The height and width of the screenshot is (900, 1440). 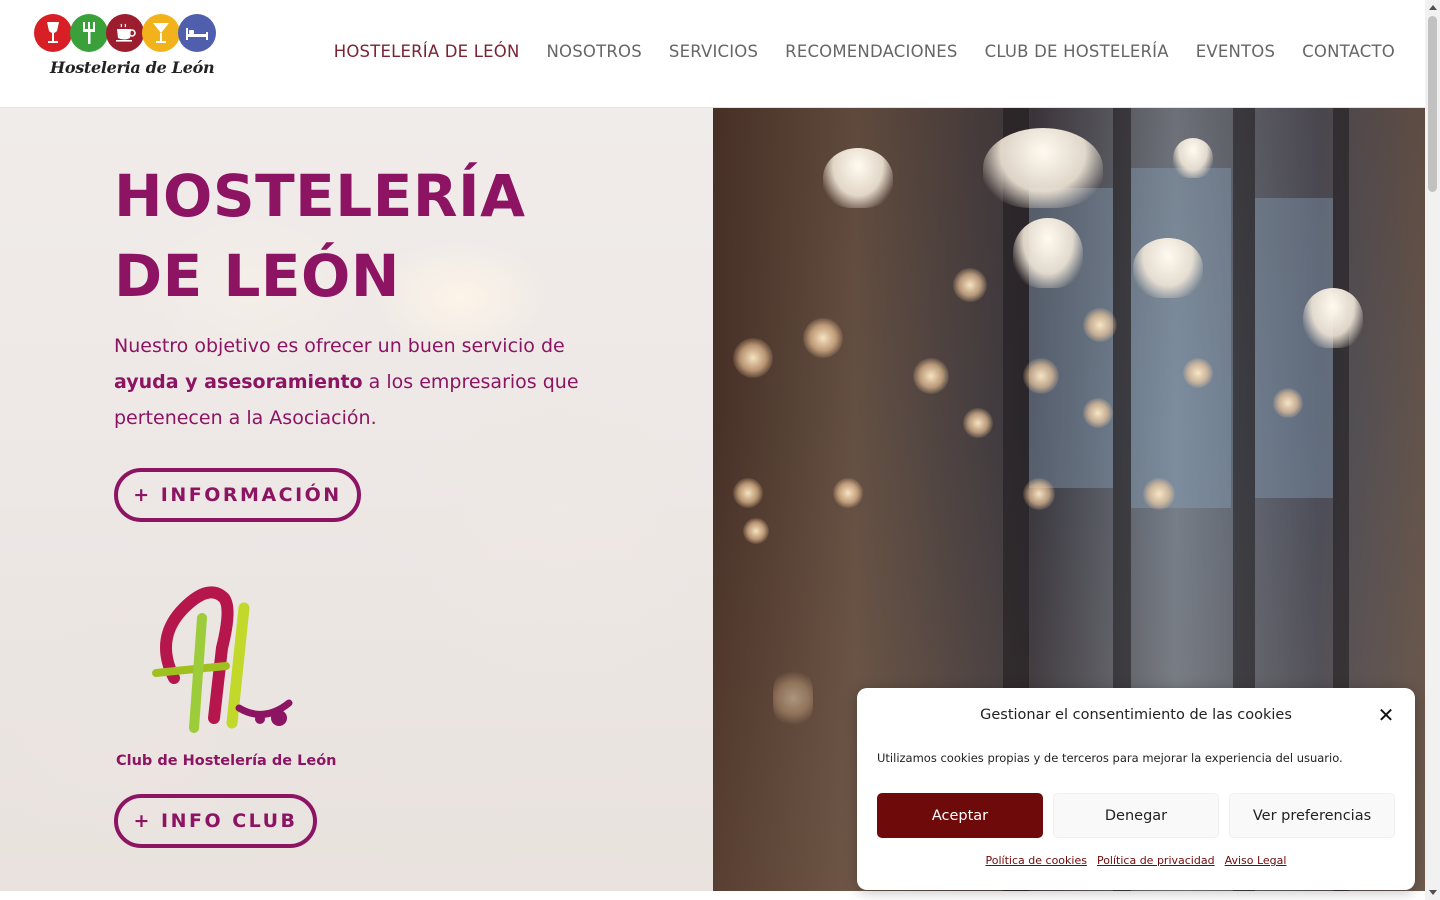 What do you see at coordinates (1312, 815) in the screenshot?
I see `cookie-preferences-button: Ver preferencias` at bounding box center [1312, 815].